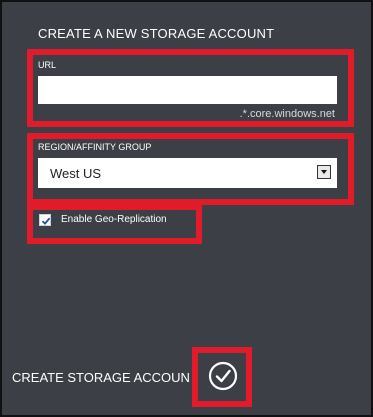  What do you see at coordinates (47, 65) in the screenshot?
I see `url-label: URL` at bounding box center [47, 65].